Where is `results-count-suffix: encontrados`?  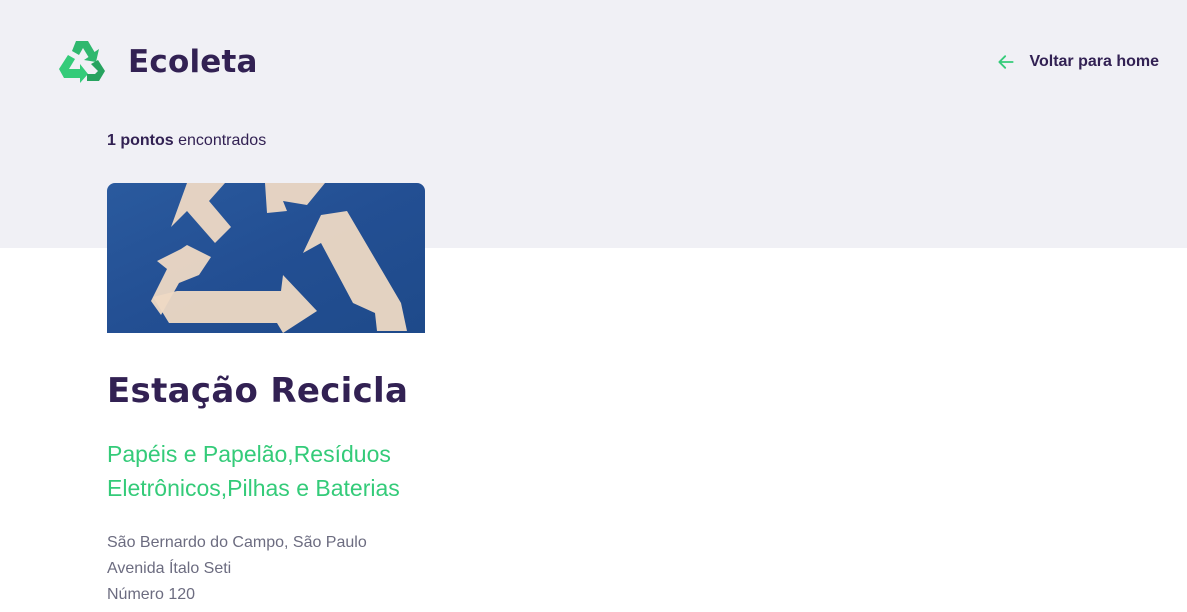 results-count-suffix: encontrados is located at coordinates (222, 140).